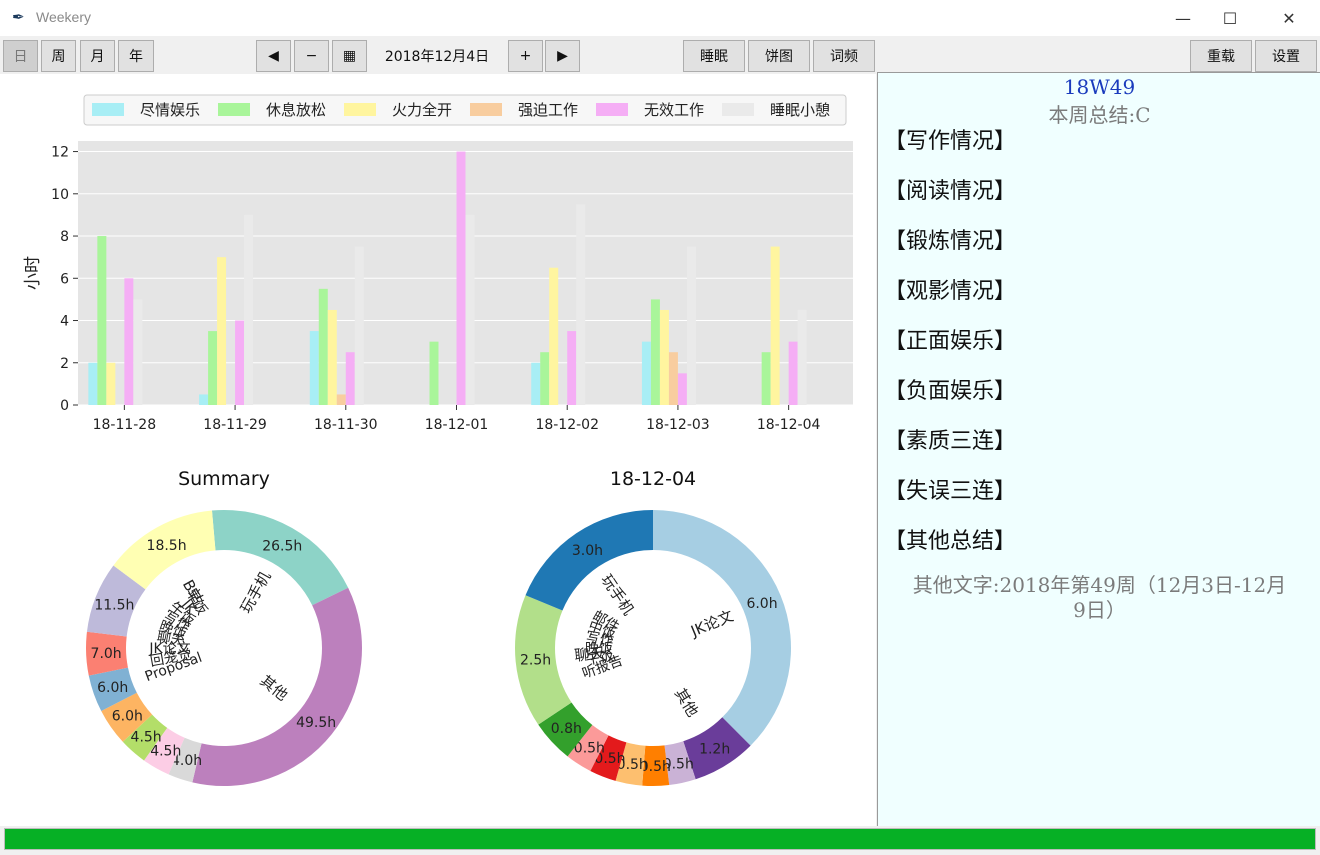 Image resolution: width=1320 pixels, height=855 pixels. What do you see at coordinates (1286, 56) in the screenshot?
I see `settings-button: 设置` at bounding box center [1286, 56].